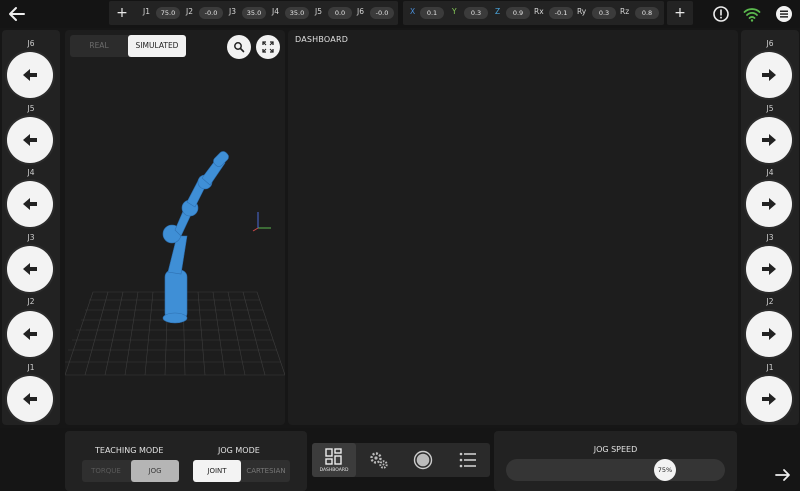  I want to click on teaching-mode-title: TEACHING MODE, so click(129, 450).